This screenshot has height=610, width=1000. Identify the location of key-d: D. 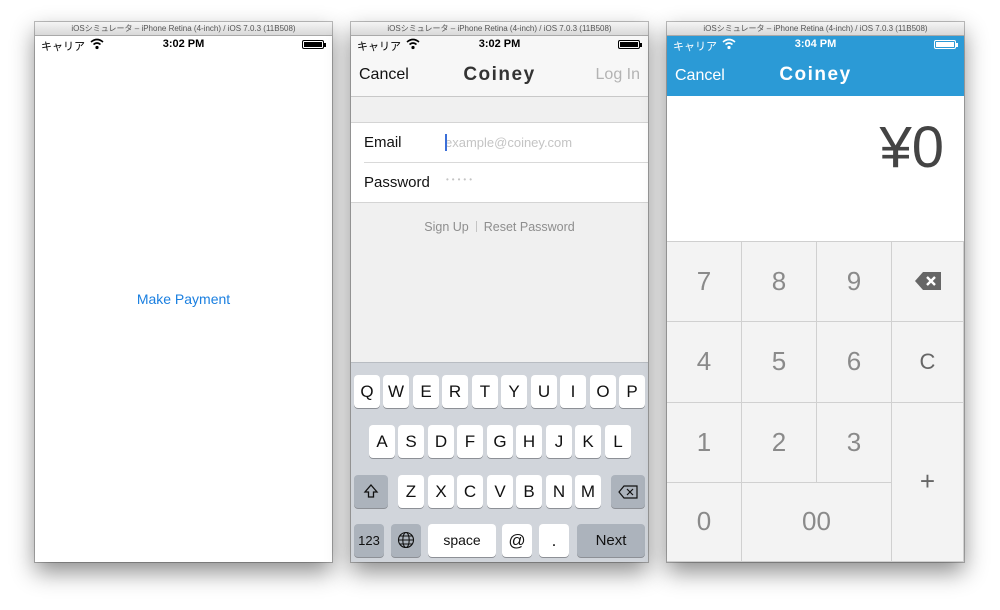
(441, 441).